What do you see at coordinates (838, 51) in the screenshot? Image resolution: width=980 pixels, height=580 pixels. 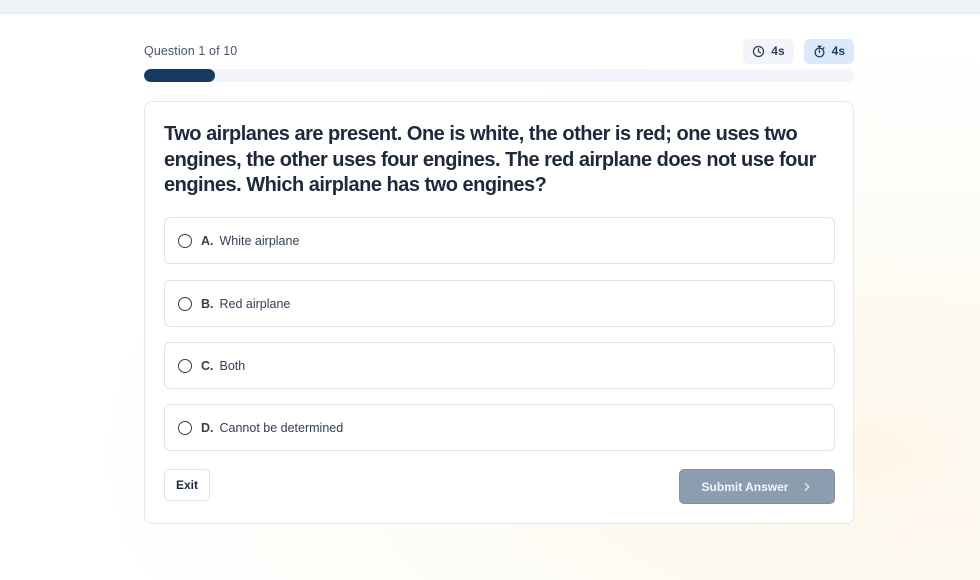 I see `question-timer-value: 4s` at bounding box center [838, 51].